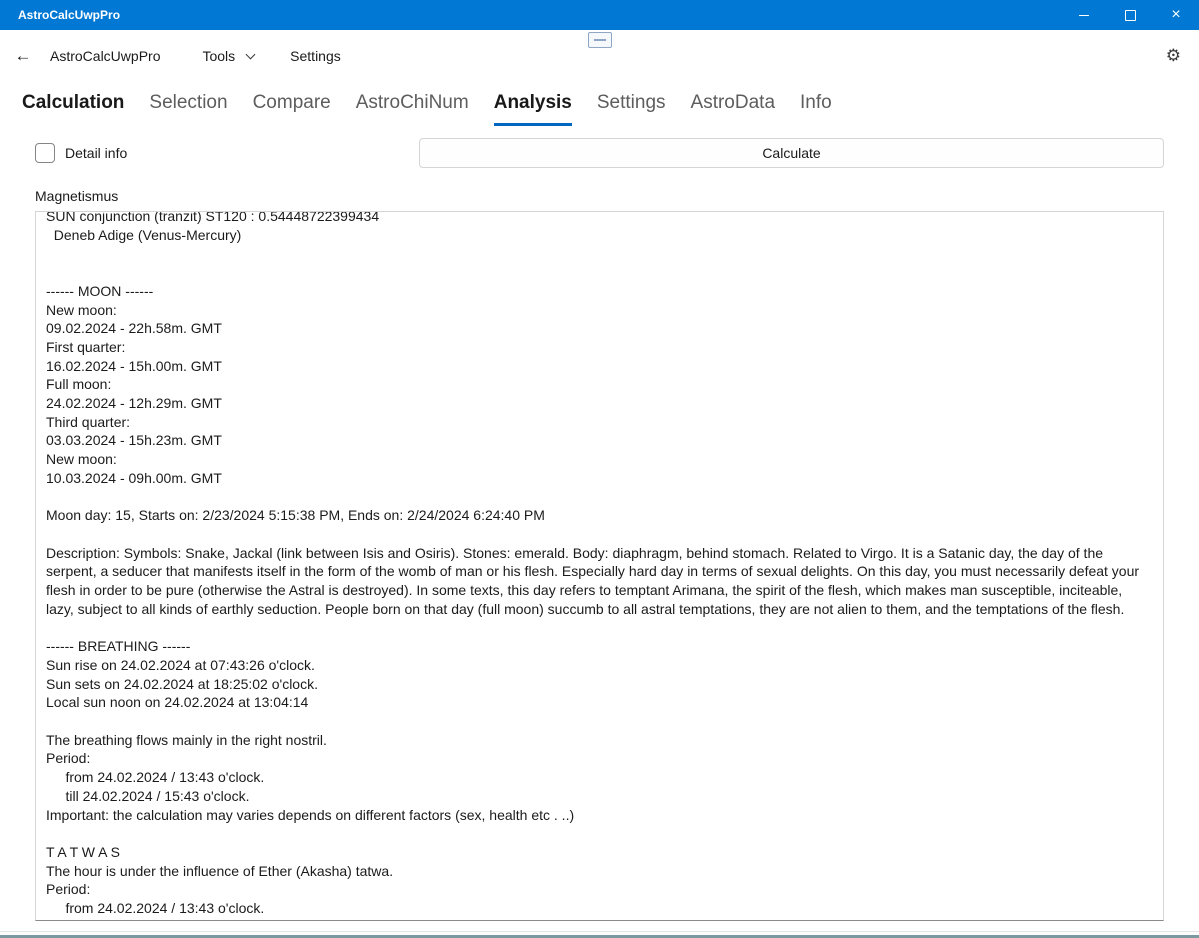  I want to click on maximize-icon, so click(1130, 15).